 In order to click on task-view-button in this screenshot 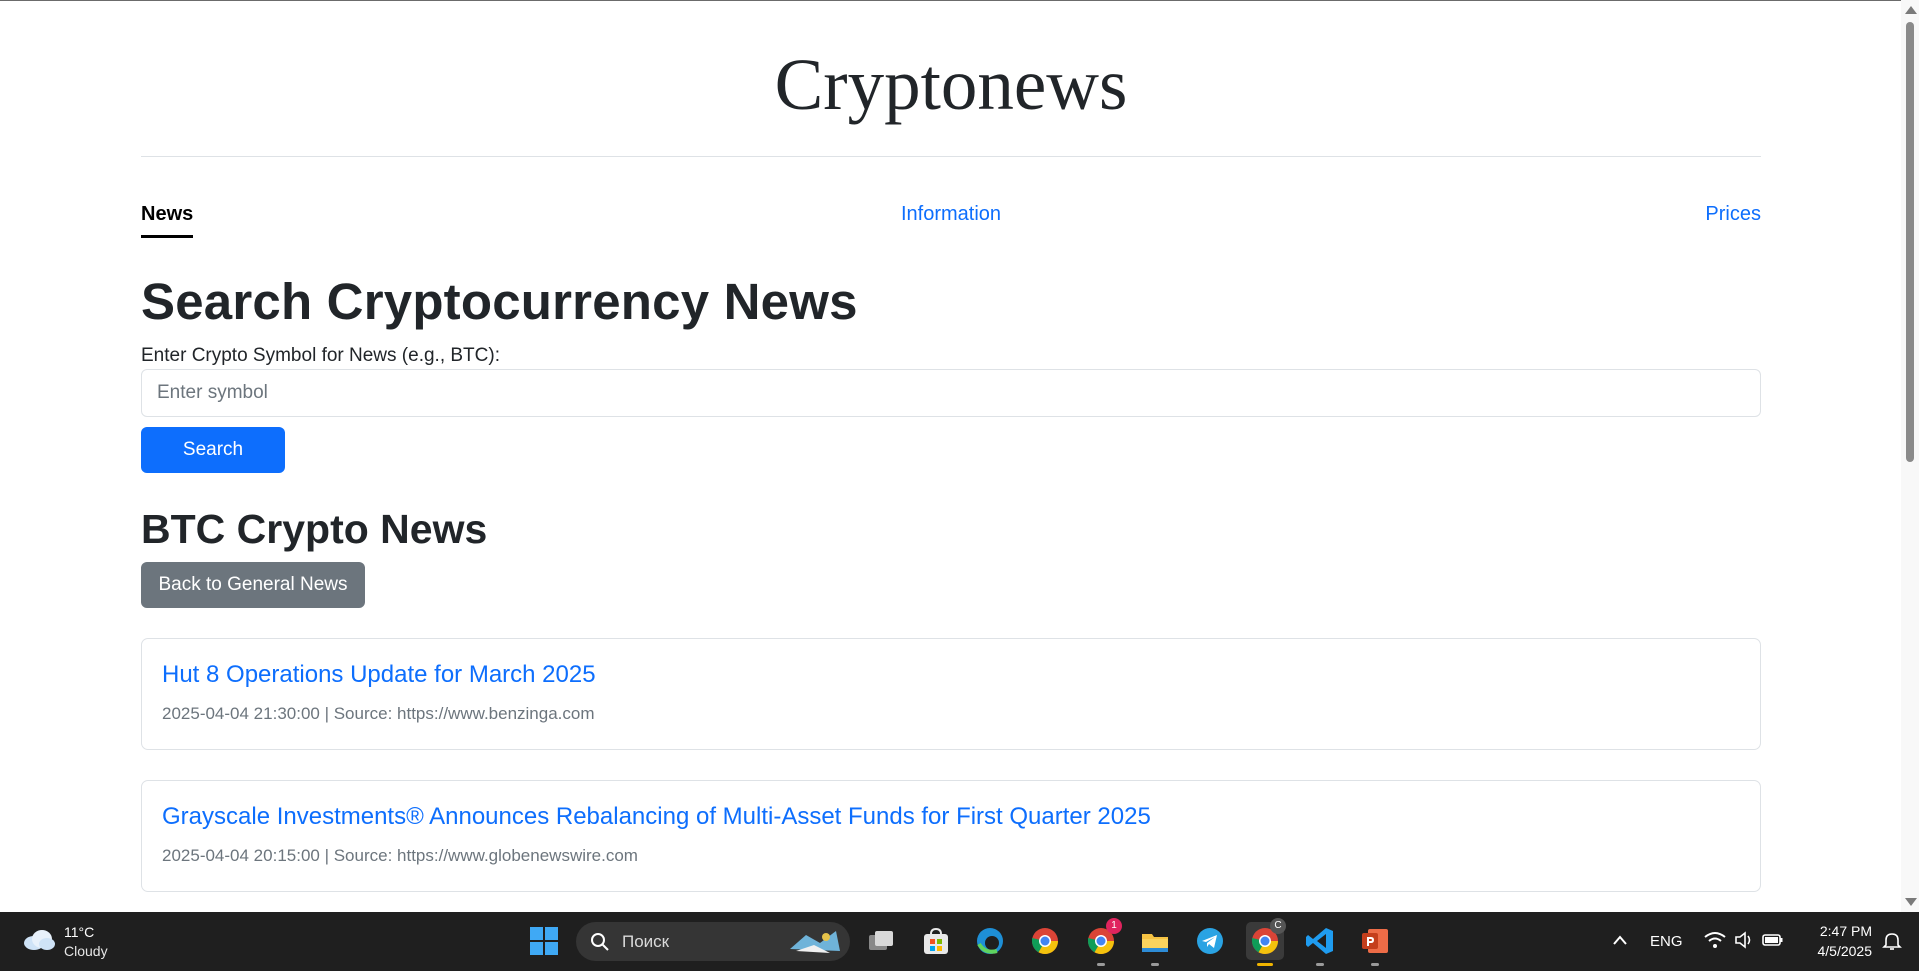, I will do `click(881, 941)`.